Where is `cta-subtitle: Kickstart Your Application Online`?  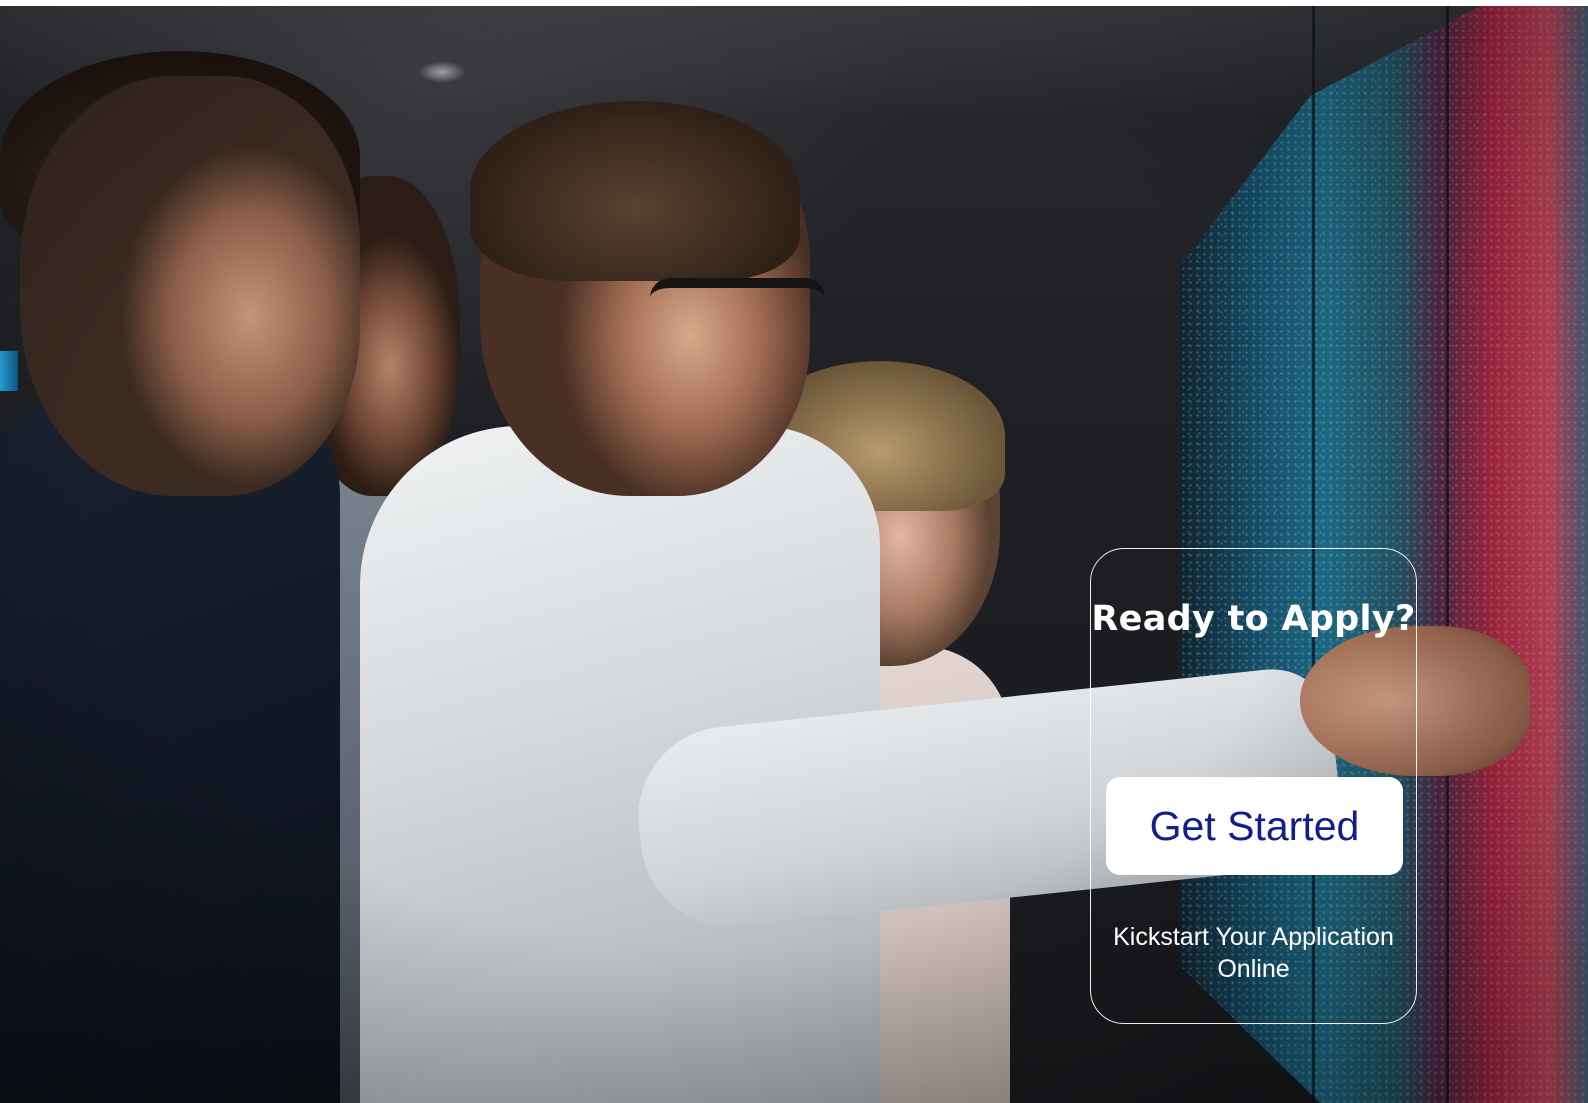
cta-subtitle: Kickstart Your Application Online is located at coordinates (1253, 953).